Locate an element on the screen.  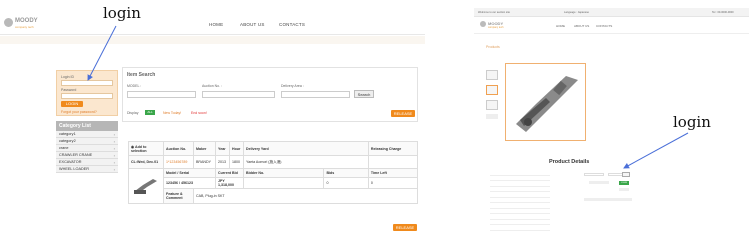
display-label: Display is located at coordinates (133, 113).